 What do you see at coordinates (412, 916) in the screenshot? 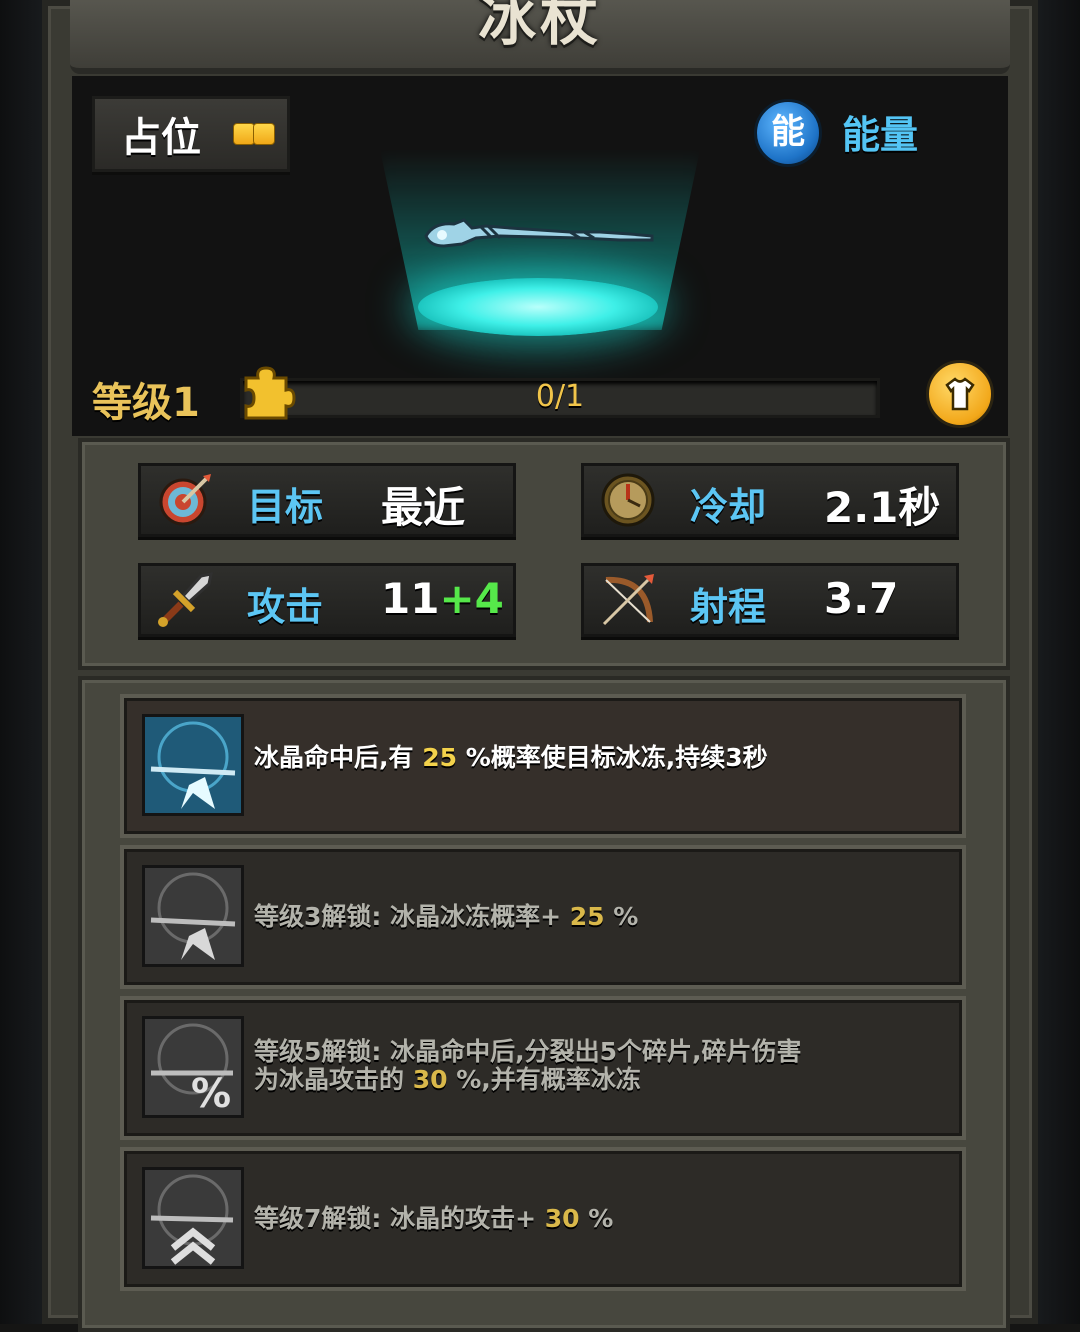
I see `skill-2-part: 等级3解锁: 冰晶冰冻概率+` at bounding box center [412, 916].